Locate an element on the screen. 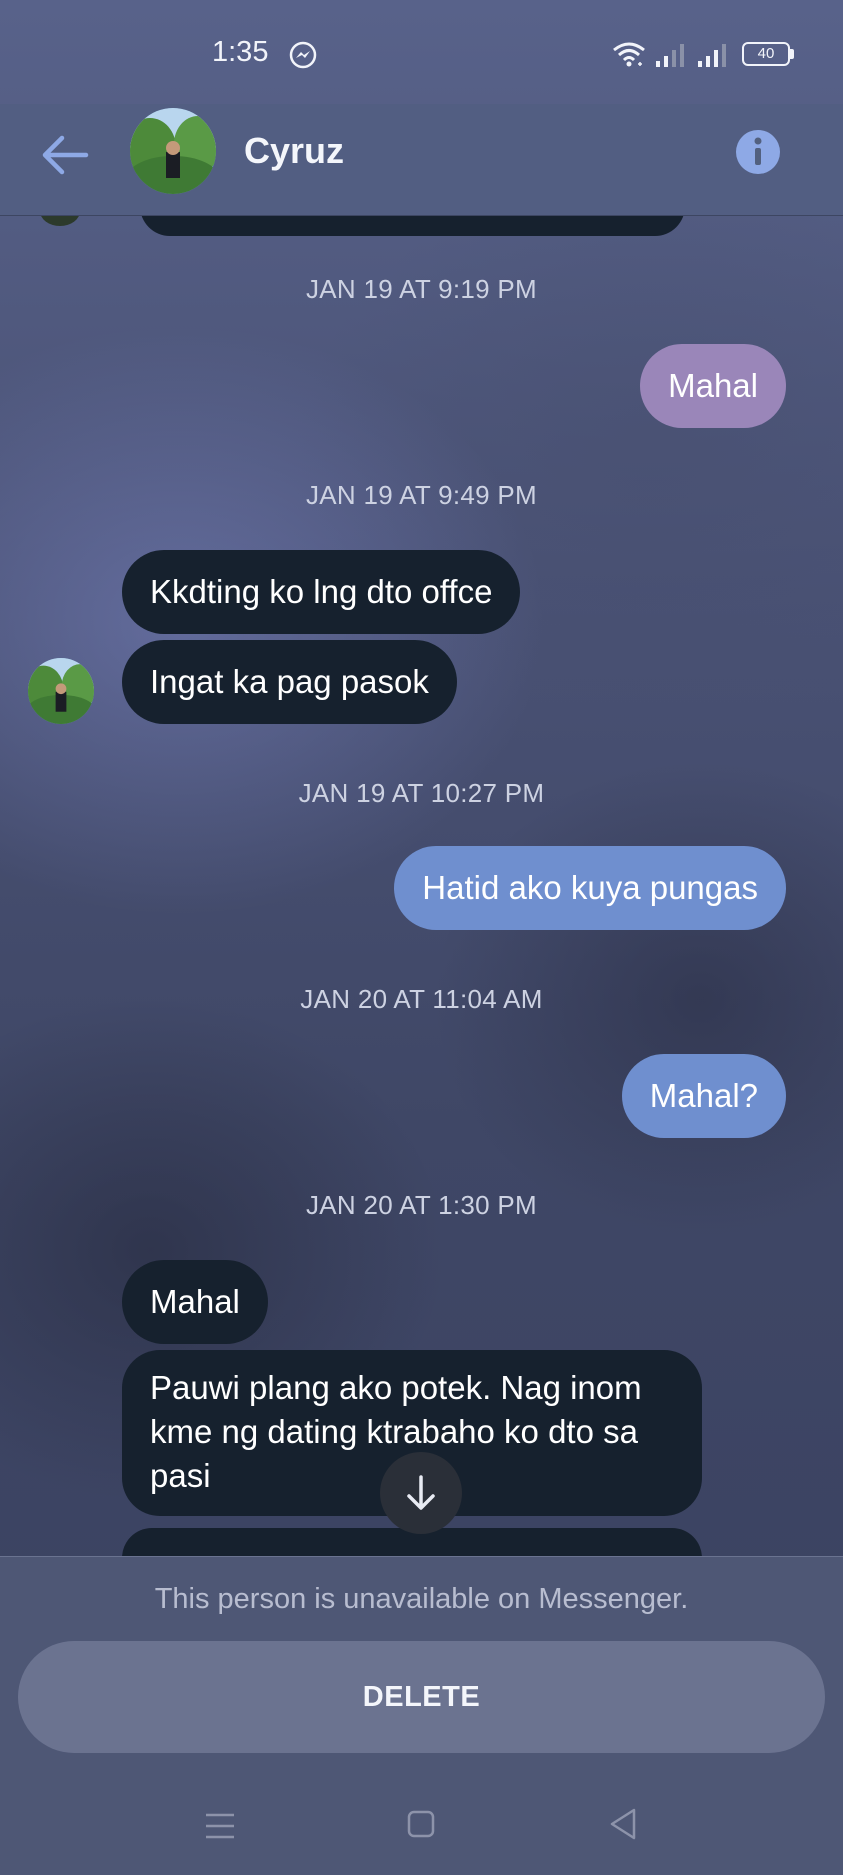 The width and height of the screenshot is (843, 1875). status-bar: 1:35 40 is located at coordinates (421, 52).